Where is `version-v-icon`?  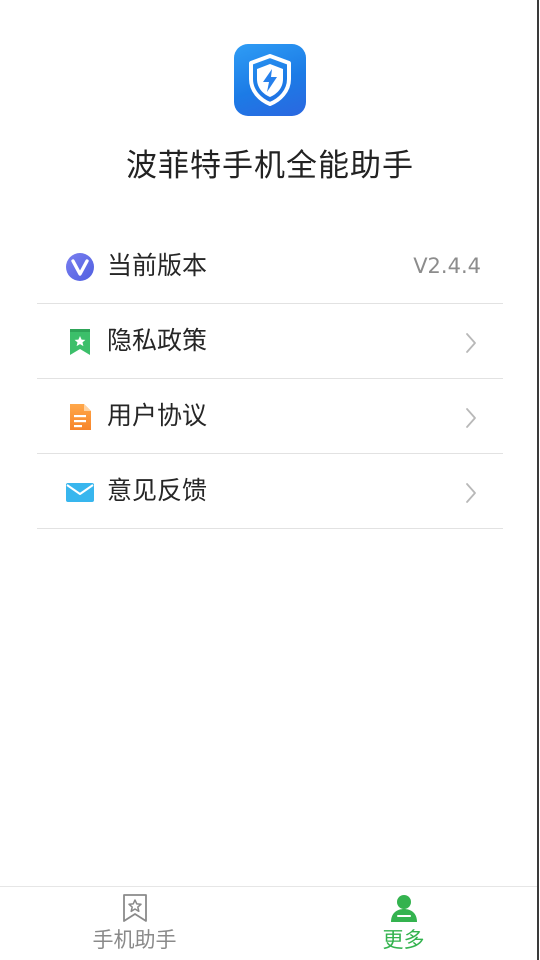
version-v-icon is located at coordinates (80, 267).